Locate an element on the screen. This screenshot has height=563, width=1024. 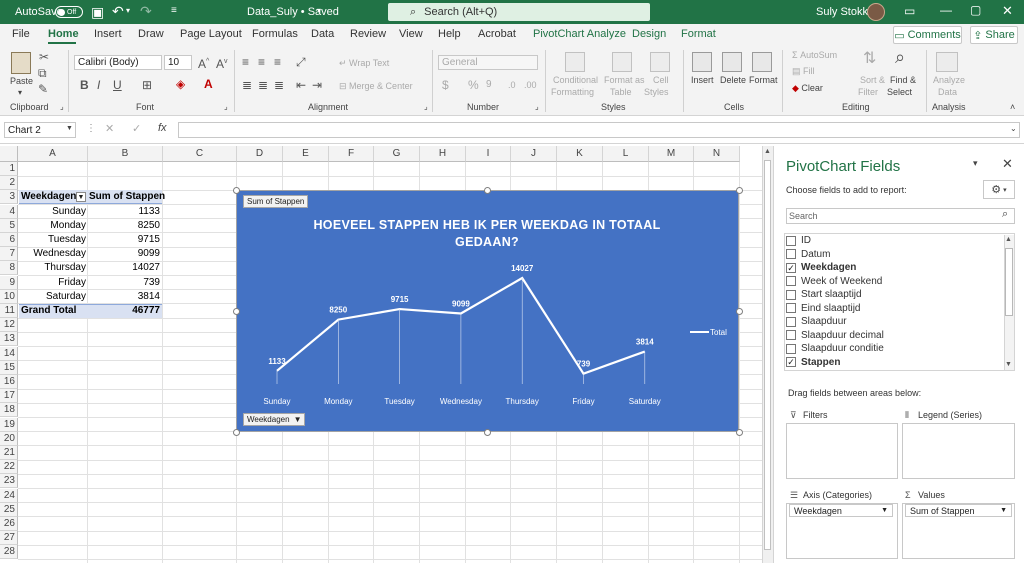
row-header-6: 6 is located at coordinates (9, 240).